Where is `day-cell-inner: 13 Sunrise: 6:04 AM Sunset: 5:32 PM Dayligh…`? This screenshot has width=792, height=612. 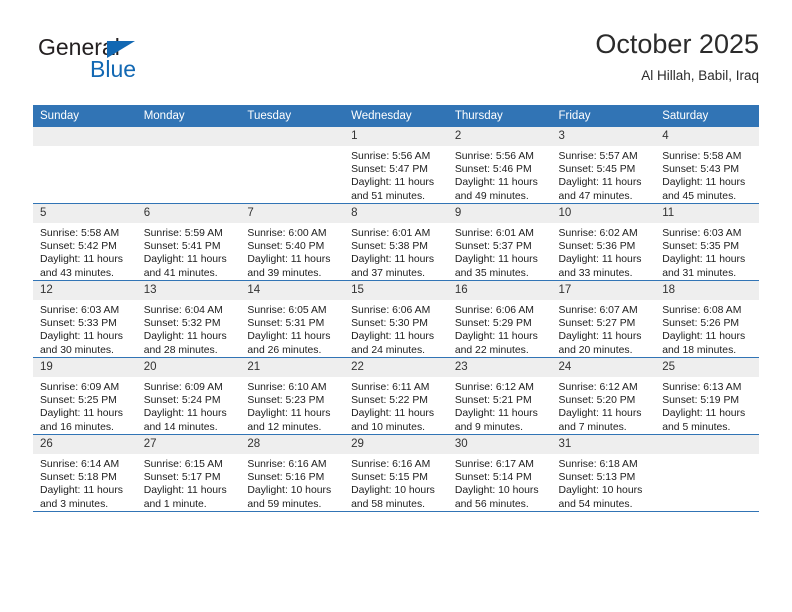
day-cell-inner: 13 Sunrise: 6:04 AM Sunset: 5:32 PM Dayligh… is located at coordinates (188, 319).